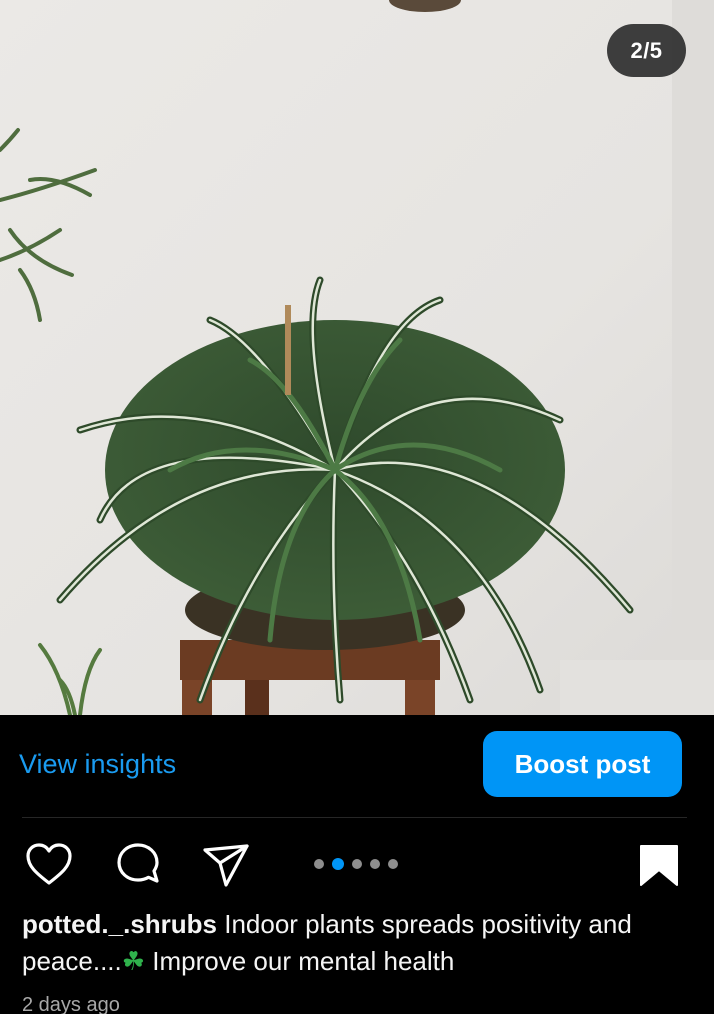 The height and width of the screenshot is (1014, 714). What do you see at coordinates (133, 961) in the screenshot?
I see `shamrock-icon: ☘` at bounding box center [133, 961].